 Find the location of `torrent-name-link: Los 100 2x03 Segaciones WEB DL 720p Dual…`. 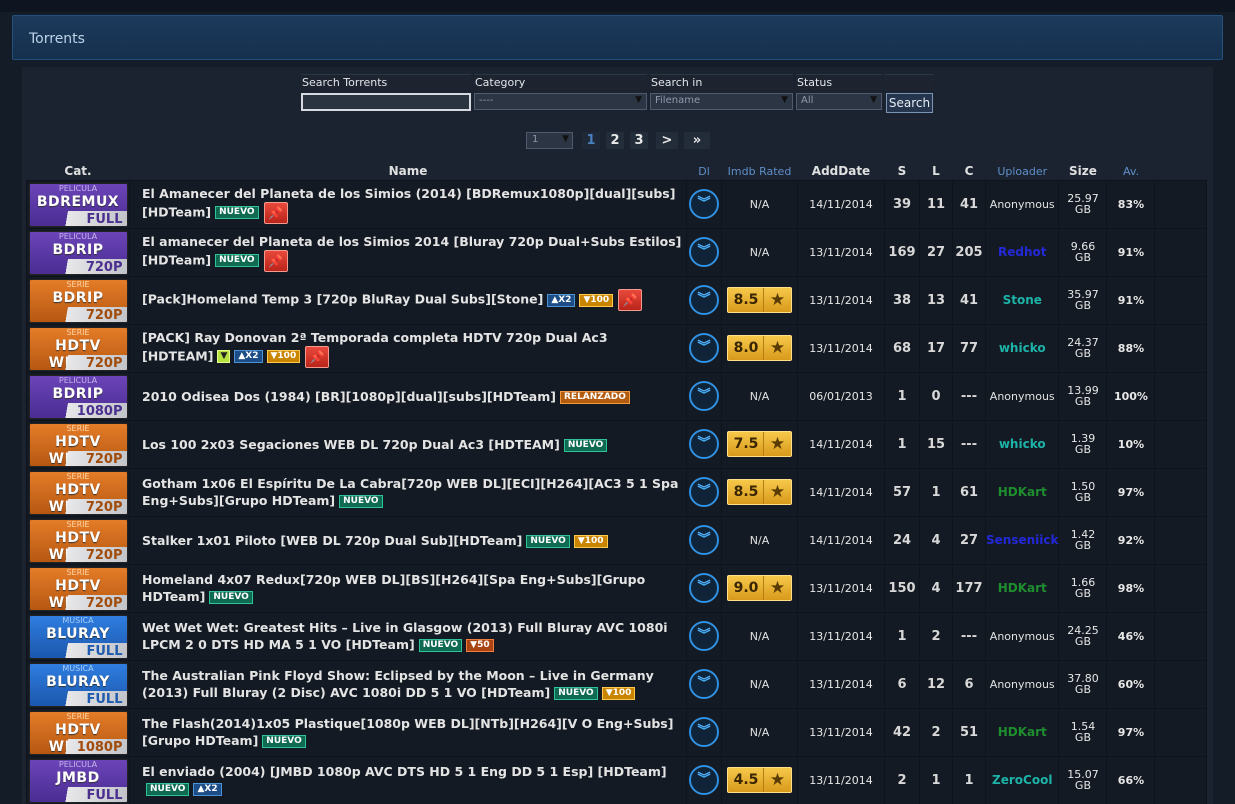

torrent-name-link: Los 100 2x03 Segaciones WEB DL 720p Dual… is located at coordinates (351, 444).